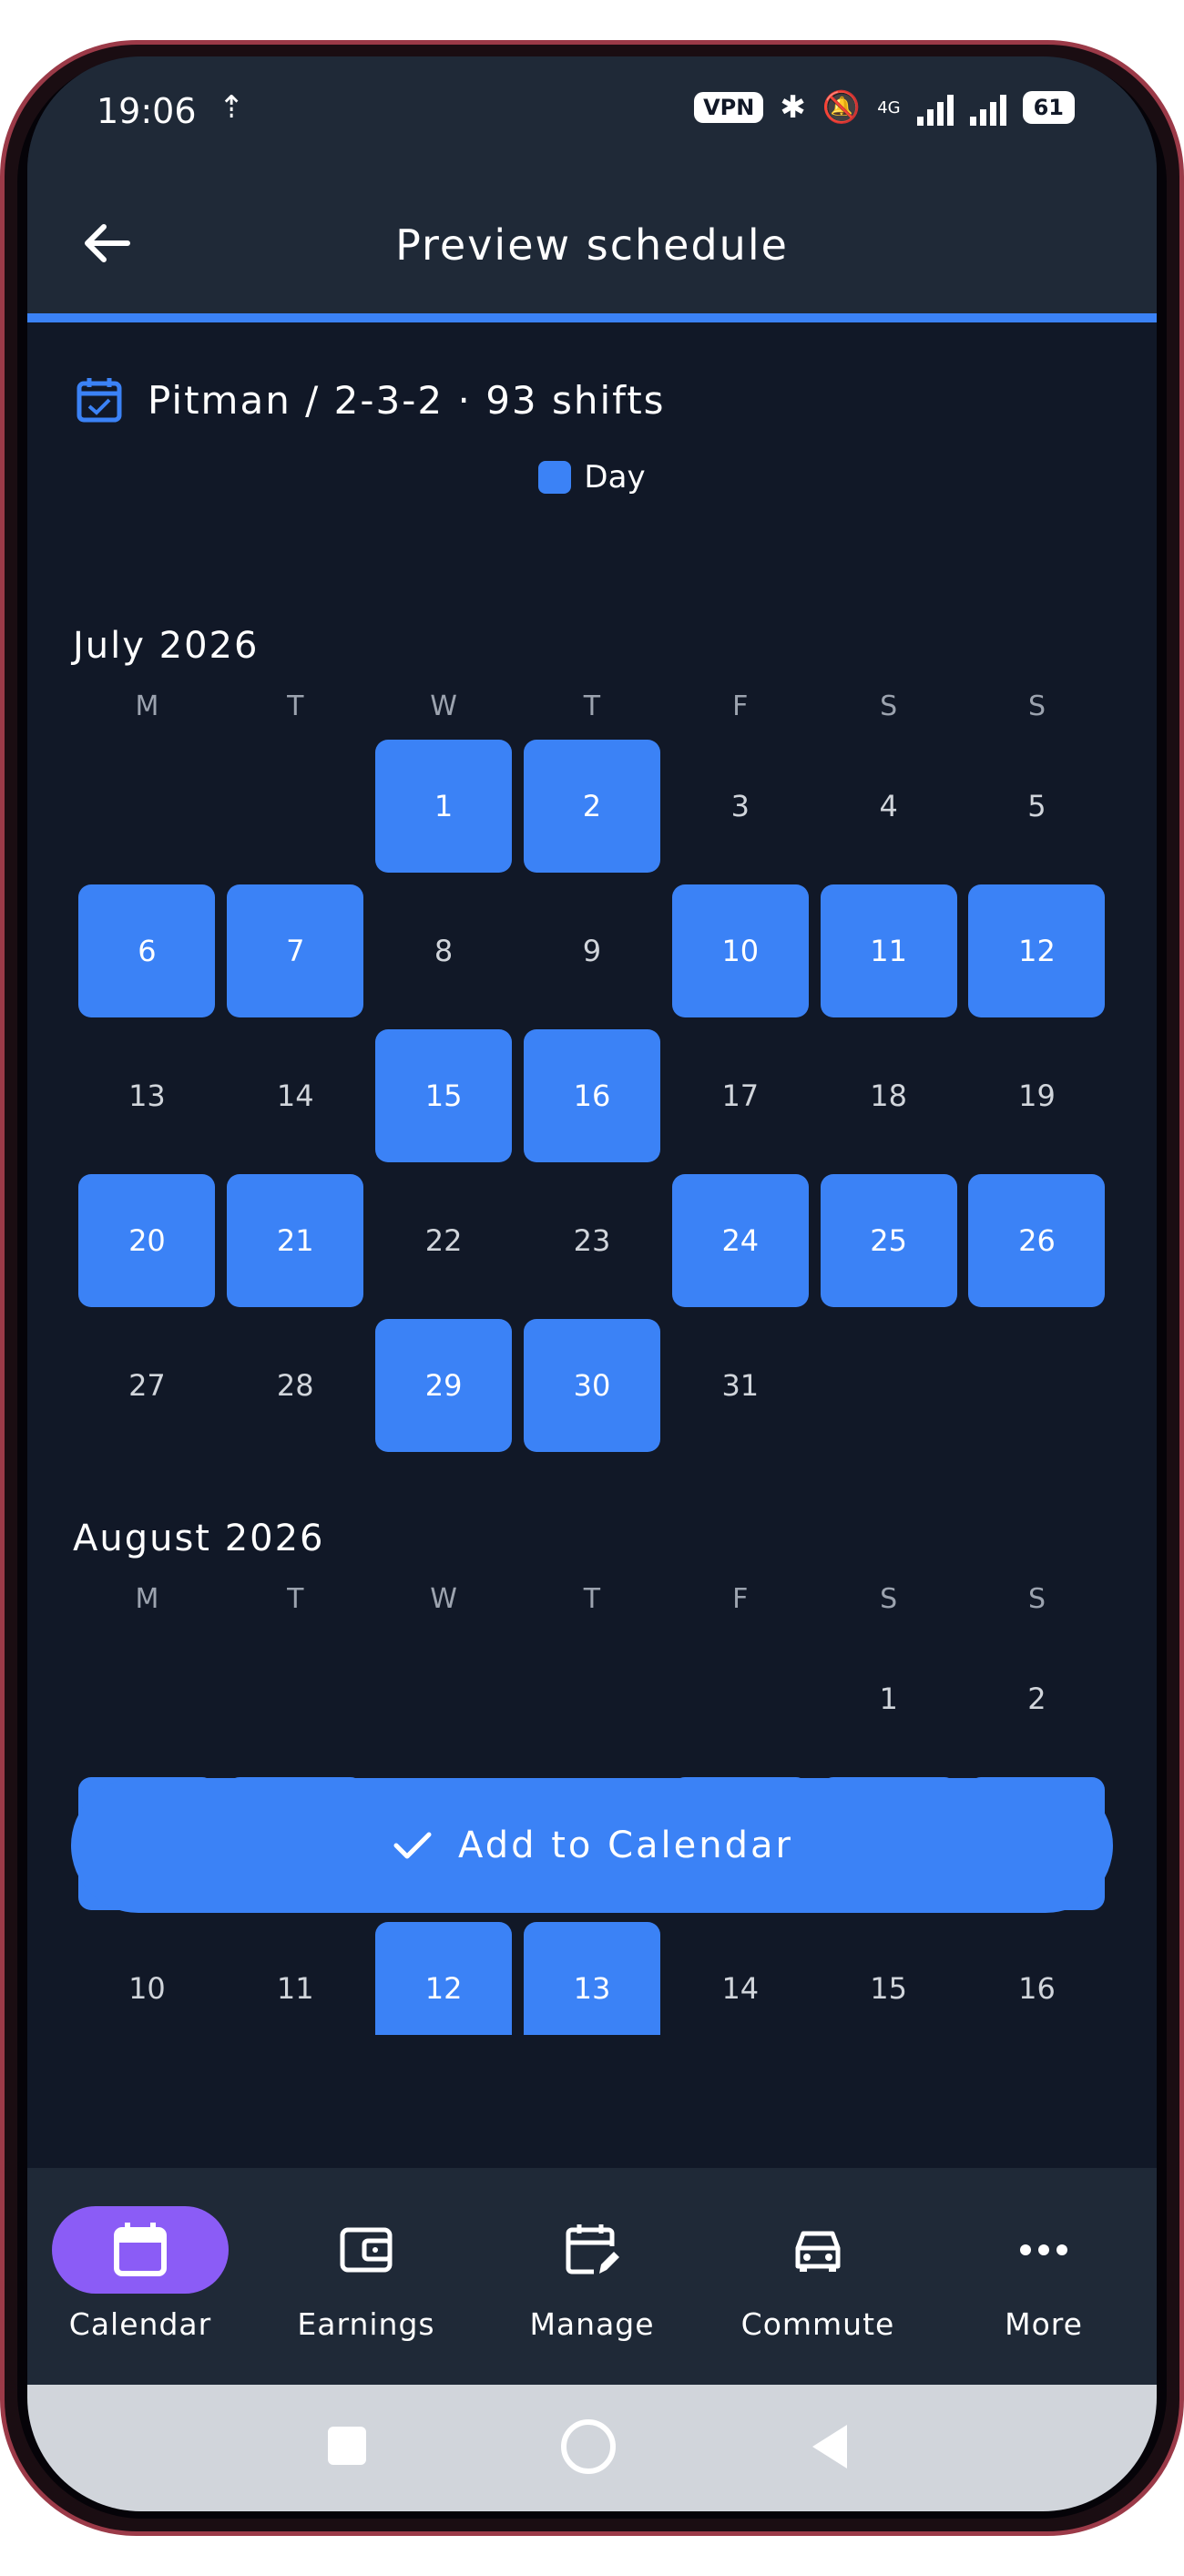 The width and height of the screenshot is (1184, 2576). I want to click on week-row: 27 28 29 30 31, so click(592, 1385).